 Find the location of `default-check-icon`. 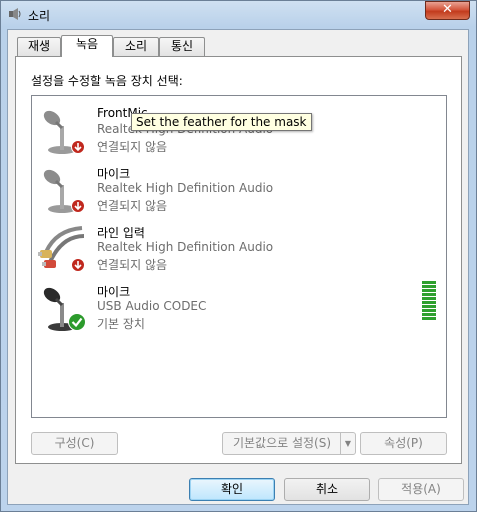

default-check-icon is located at coordinates (77, 322).